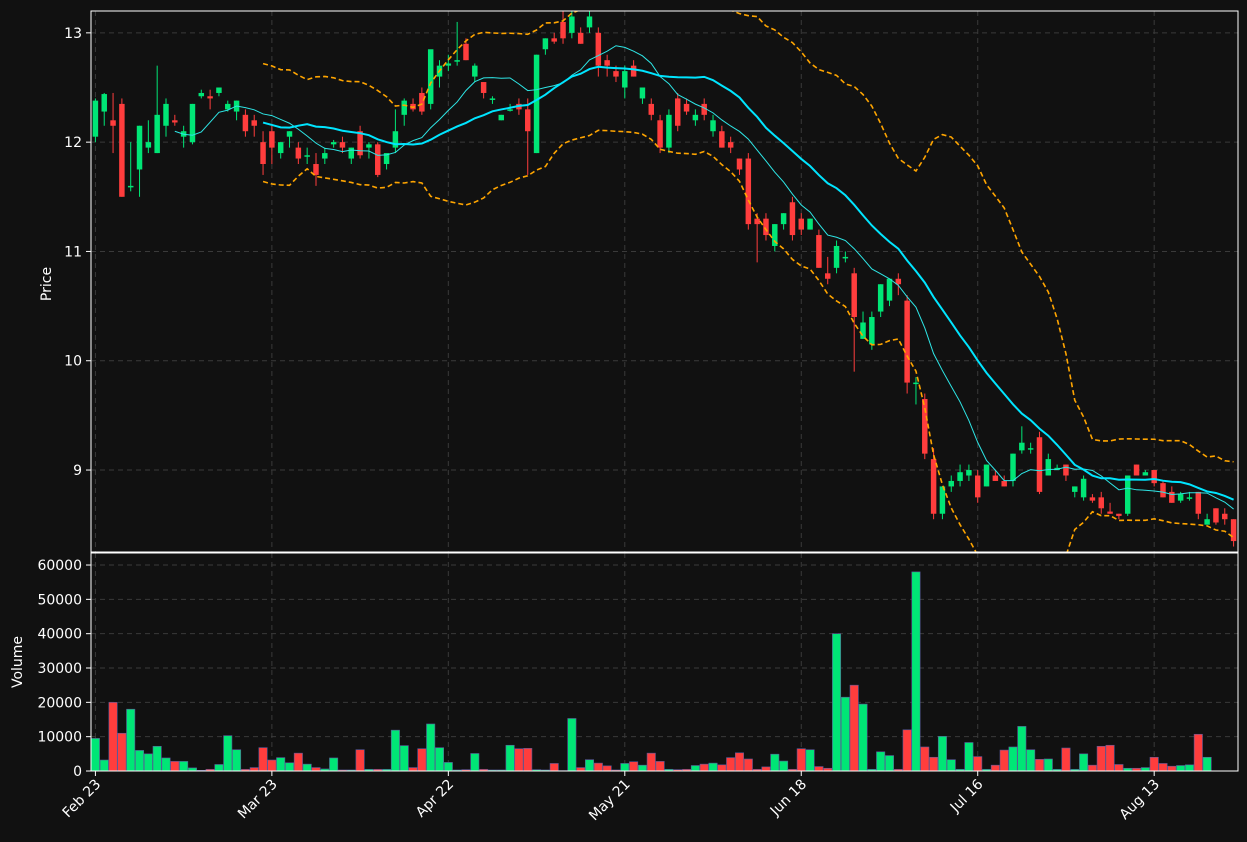 The width and height of the screenshot is (1247, 842). I want to click on volume-tick-label: 10000, so click(59, 738).